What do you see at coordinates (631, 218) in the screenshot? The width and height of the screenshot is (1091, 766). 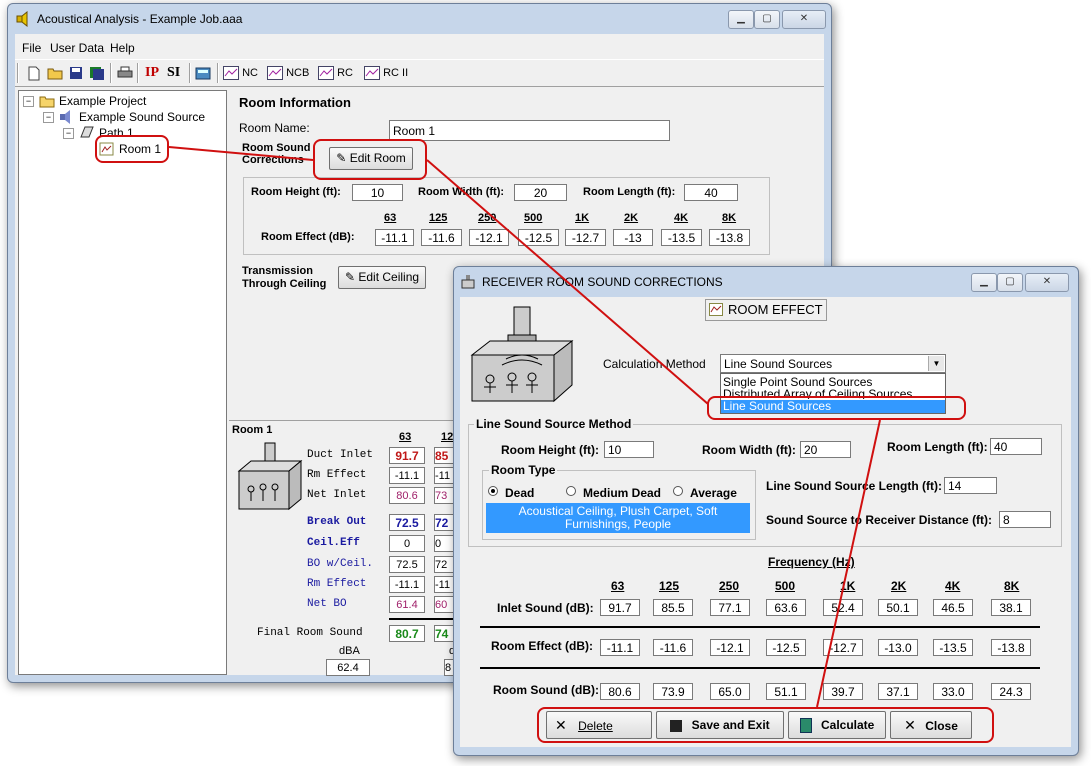 I see `freq-header: 2K` at bounding box center [631, 218].